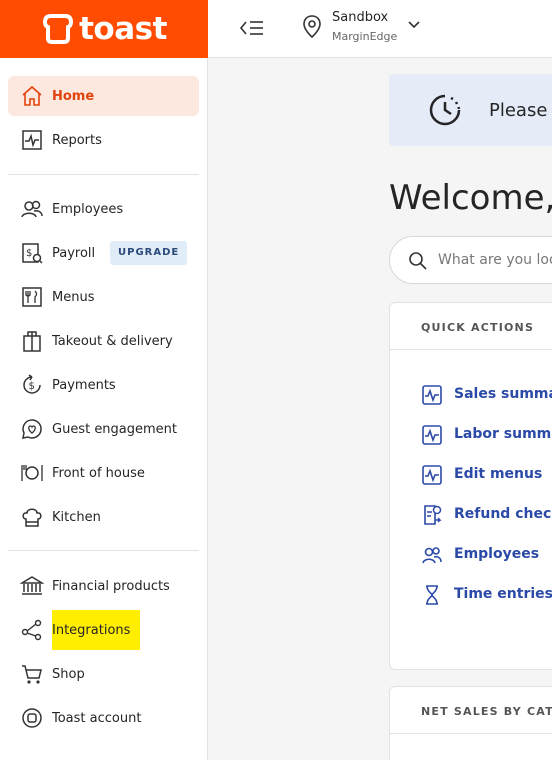 The image size is (552, 760). Describe the element at coordinates (32, 473) in the screenshot. I see `front-of-house-icon` at that location.